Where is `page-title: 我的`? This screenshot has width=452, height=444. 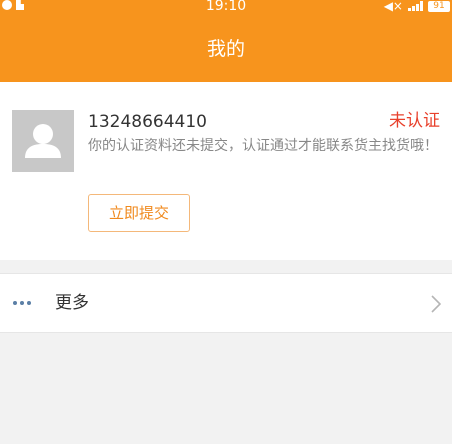
page-title: 我的 is located at coordinates (225, 49).